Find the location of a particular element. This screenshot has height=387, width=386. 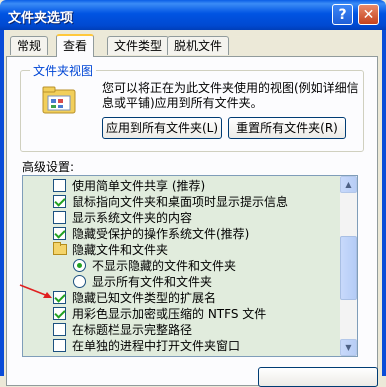

apply-to-all-folders-button: 应用到所有文件夹(L) is located at coordinates (162, 128).